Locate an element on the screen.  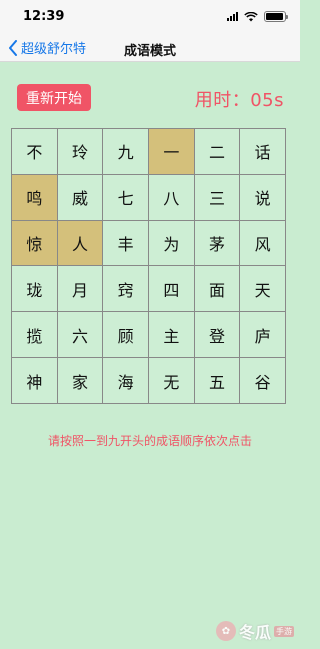
grid-cell: 茅 is located at coordinates (217, 243).